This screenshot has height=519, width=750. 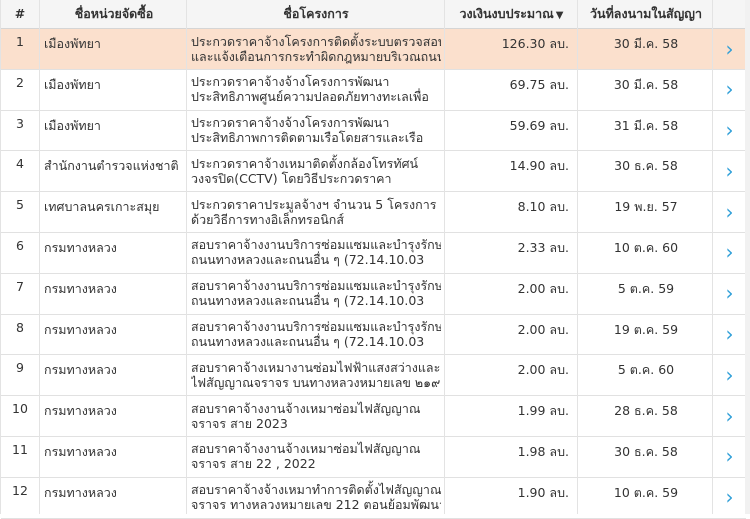 I want to click on project-line-2: จราจร สาย 22 , 2022, so click(x=253, y=464).